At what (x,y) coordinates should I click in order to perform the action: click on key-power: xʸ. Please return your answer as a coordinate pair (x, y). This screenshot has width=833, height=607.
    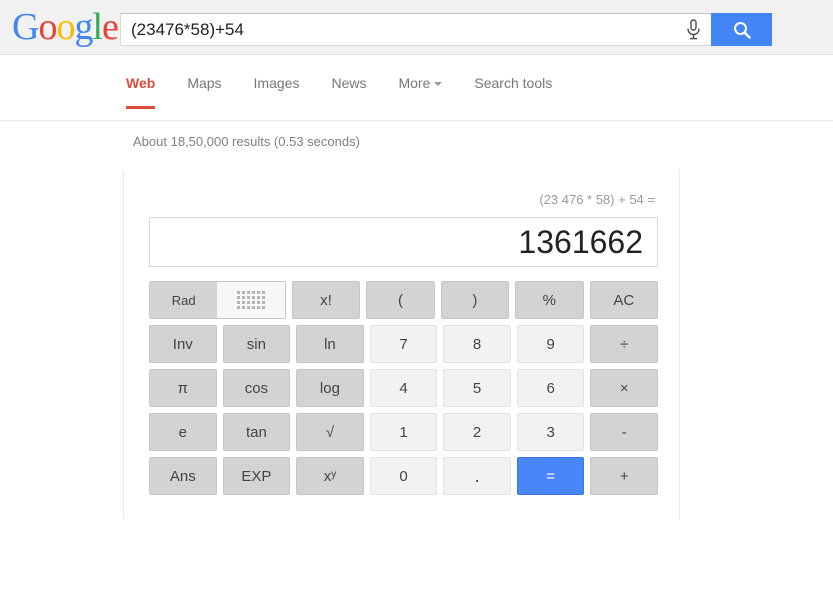
    Looking at the image, I should click on (330, 476).